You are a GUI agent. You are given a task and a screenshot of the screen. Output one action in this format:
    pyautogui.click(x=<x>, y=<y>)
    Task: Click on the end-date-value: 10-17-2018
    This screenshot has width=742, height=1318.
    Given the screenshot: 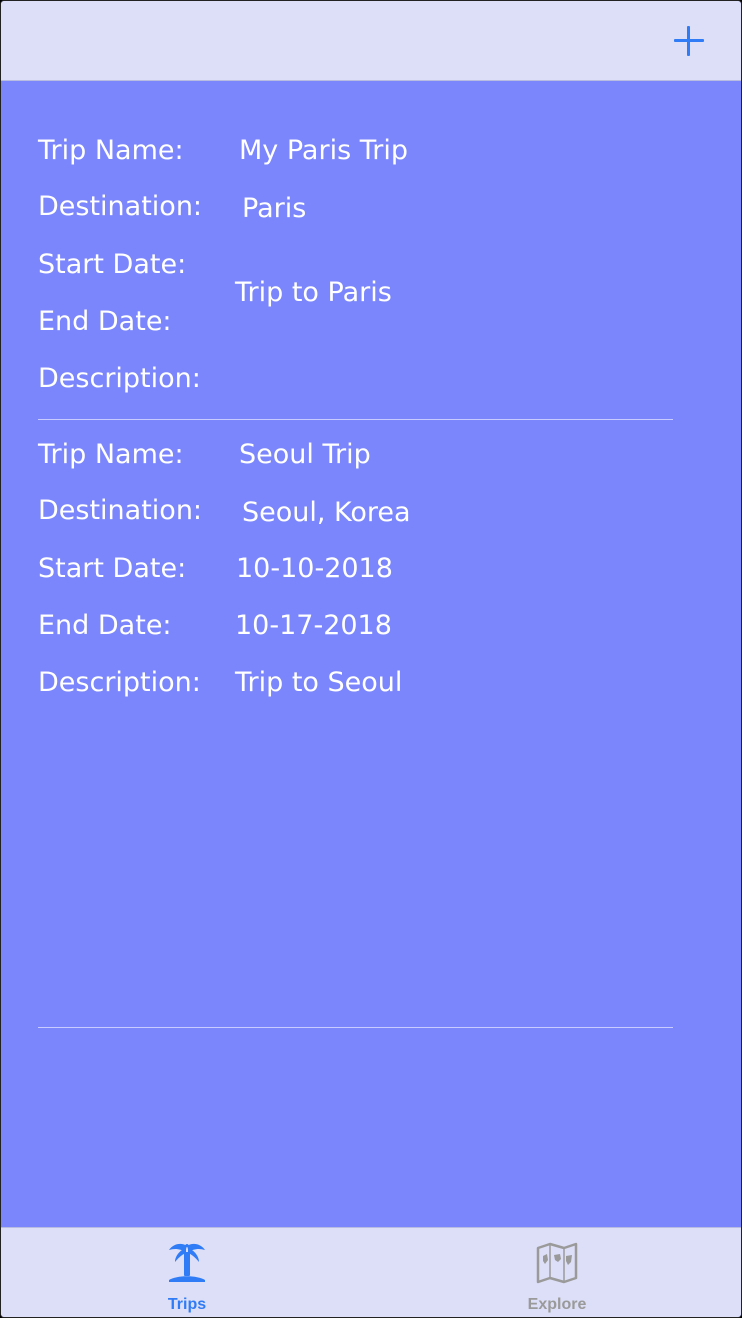 What is the action you would take?
    pyautogui.click(x=313, y=625)
    